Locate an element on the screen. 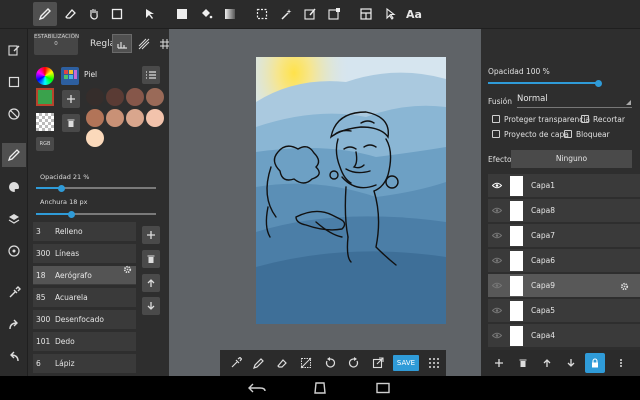 The image size is (640, 400). layer-opacity-slider is located at coordinates (545, 83).